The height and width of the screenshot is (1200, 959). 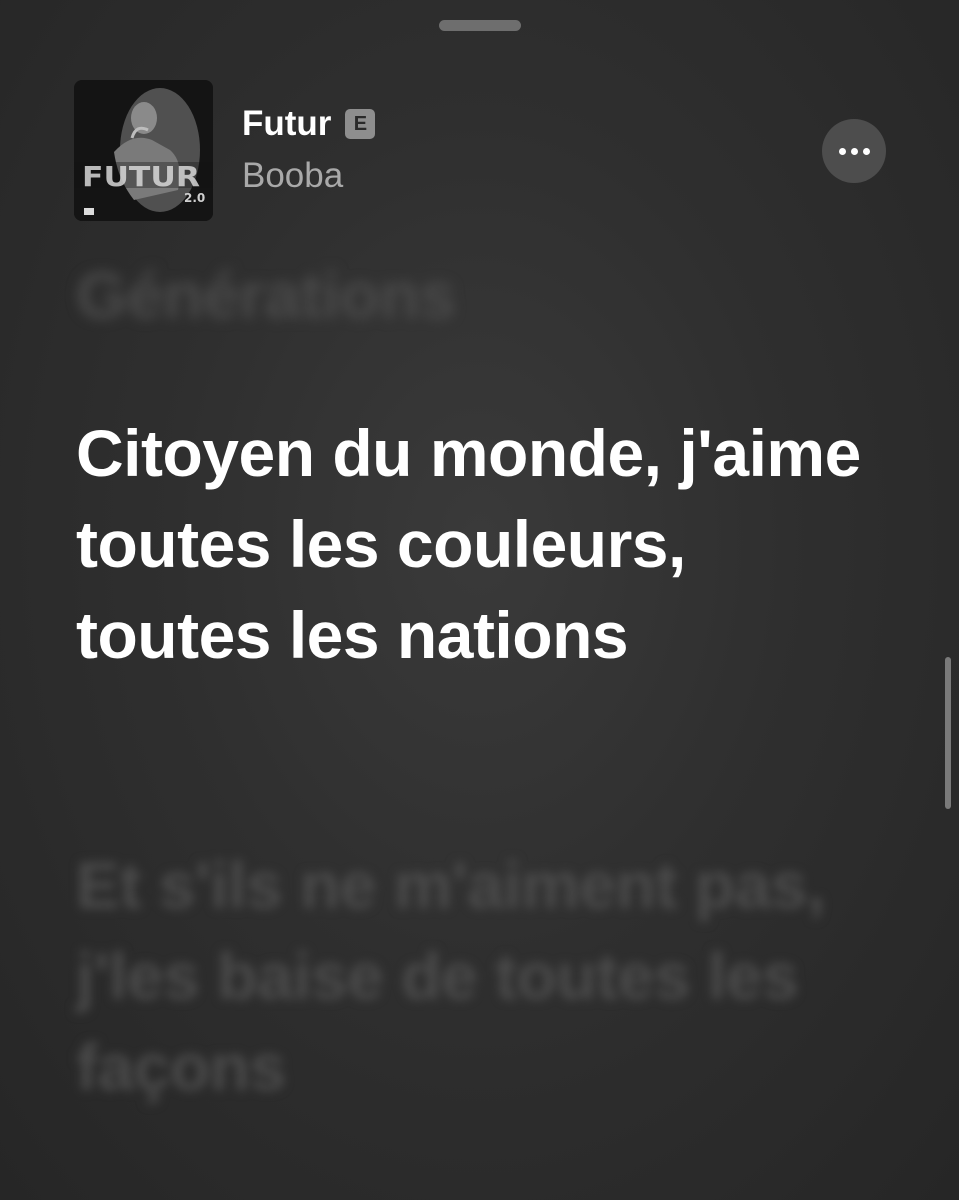 What do you see at coordinates (842, 151) in the screenshot?
I see `ellipsis-icon` at bounding box center [842, 151].